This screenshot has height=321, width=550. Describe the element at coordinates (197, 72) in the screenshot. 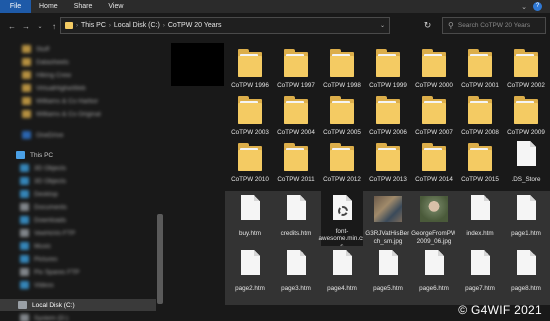

I see `file-item-blank-thumbnail` at that location.